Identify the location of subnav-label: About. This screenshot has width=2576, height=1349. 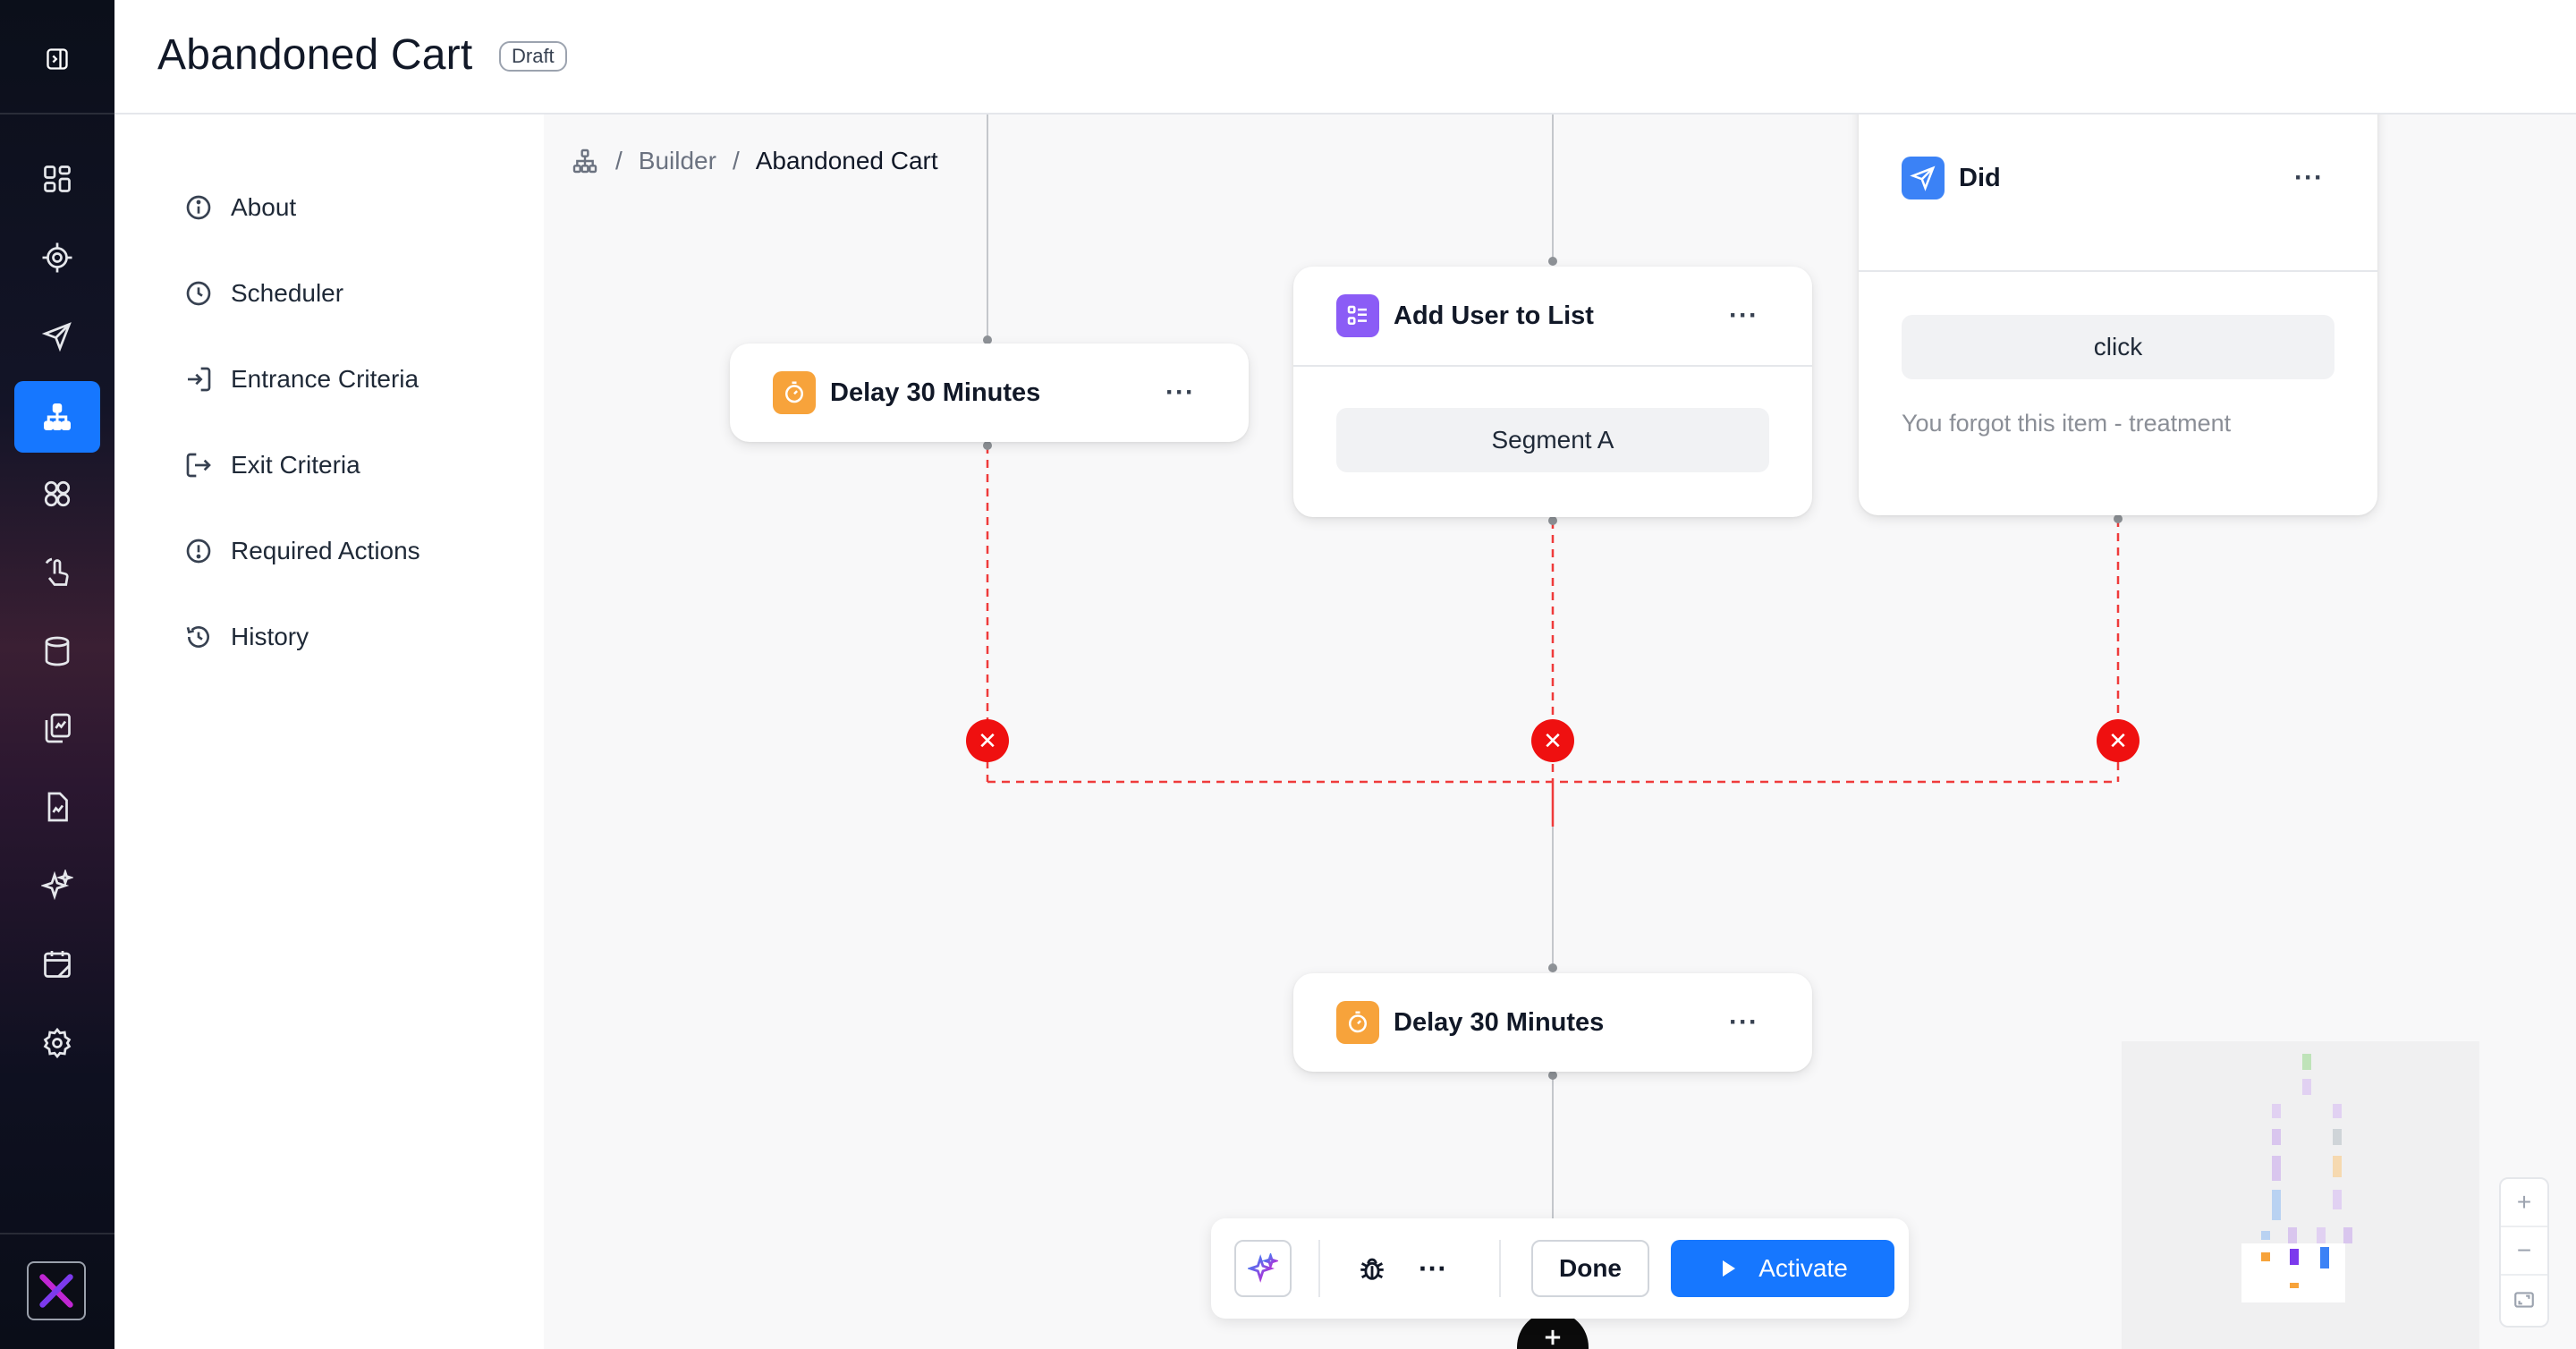
(264, 207).